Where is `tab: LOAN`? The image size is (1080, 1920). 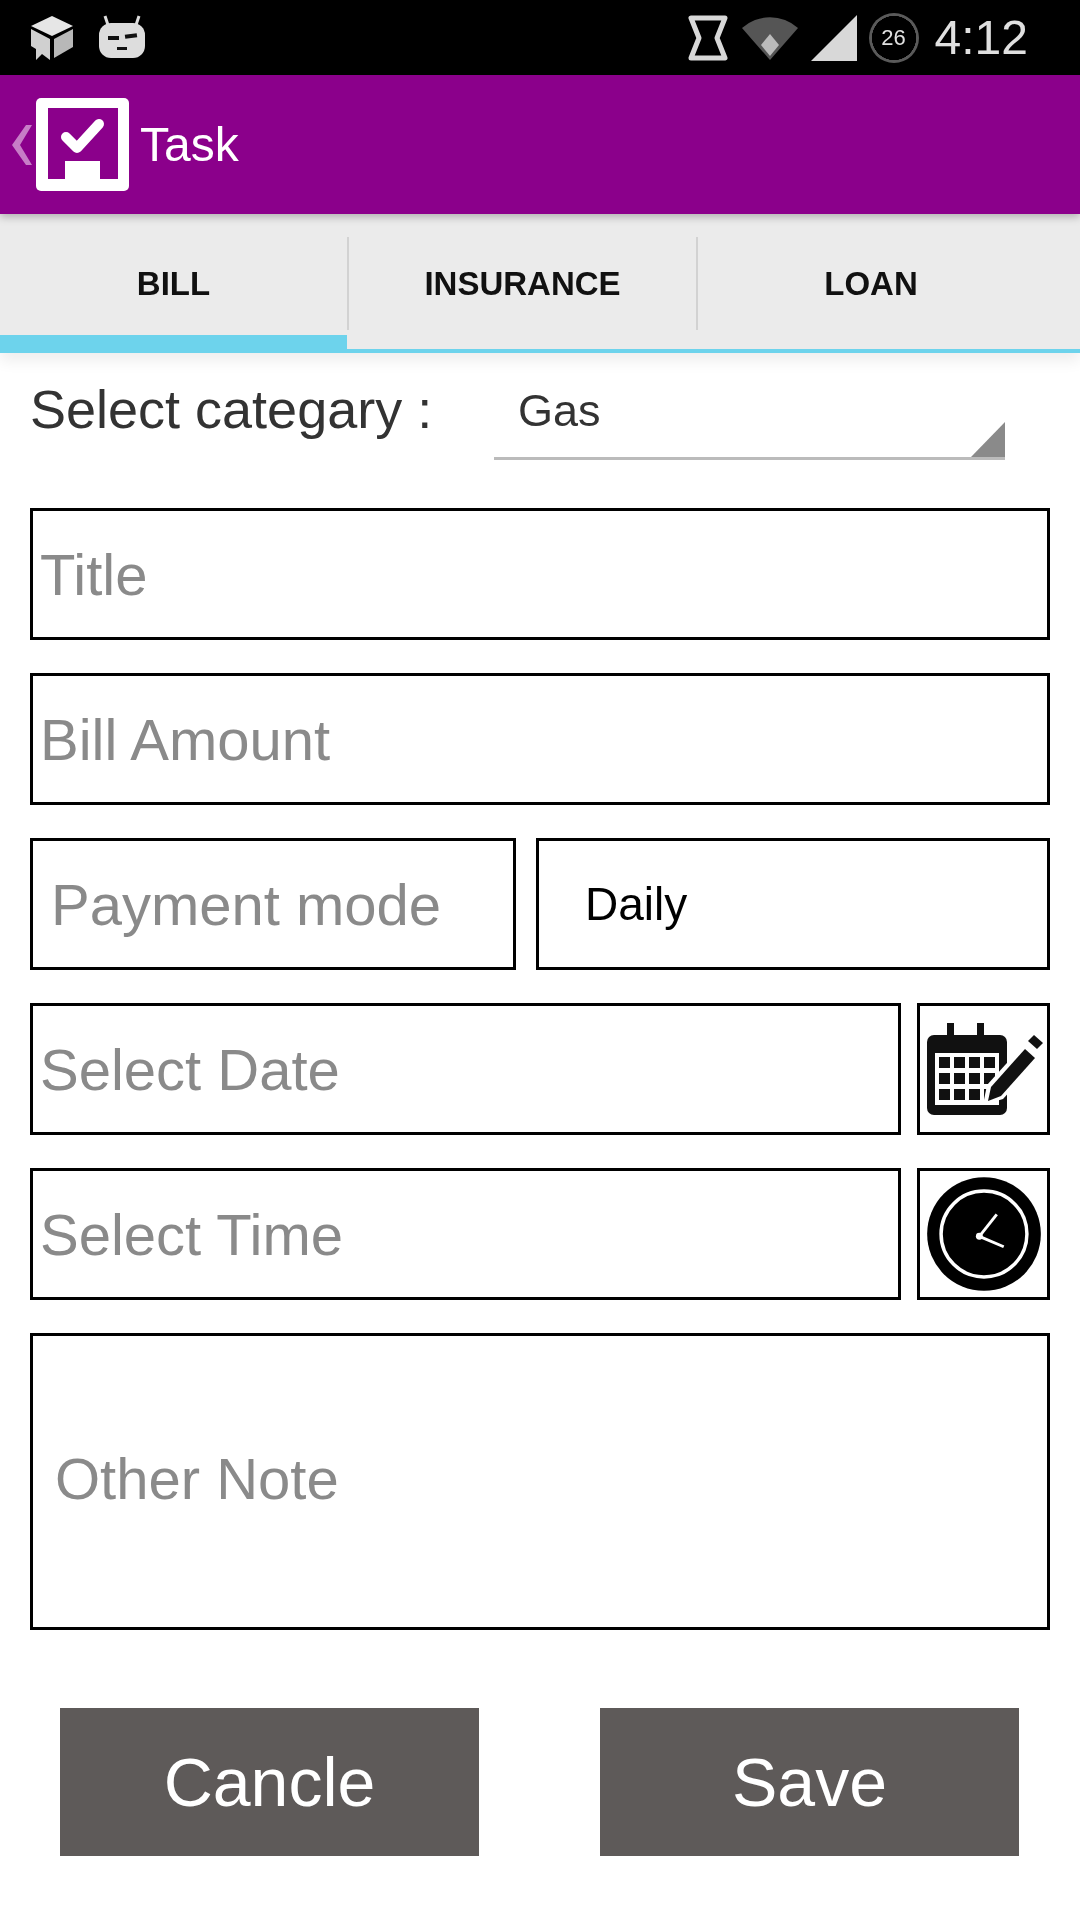
tab: LOAN is located at coordinates (889, 281).